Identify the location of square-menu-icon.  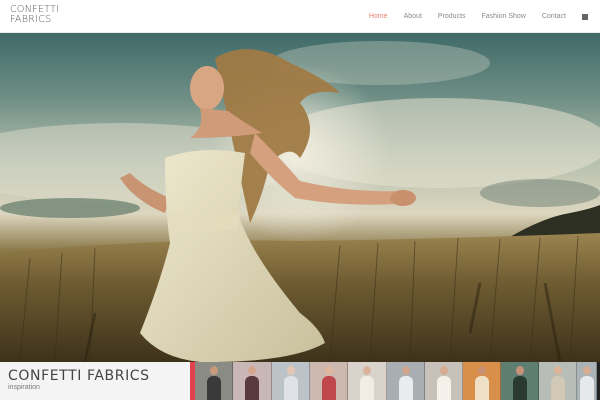
(585, 16).